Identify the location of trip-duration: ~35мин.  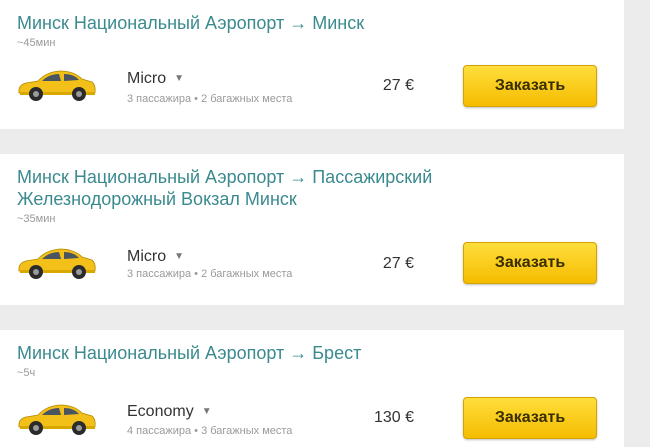
(36, 219).